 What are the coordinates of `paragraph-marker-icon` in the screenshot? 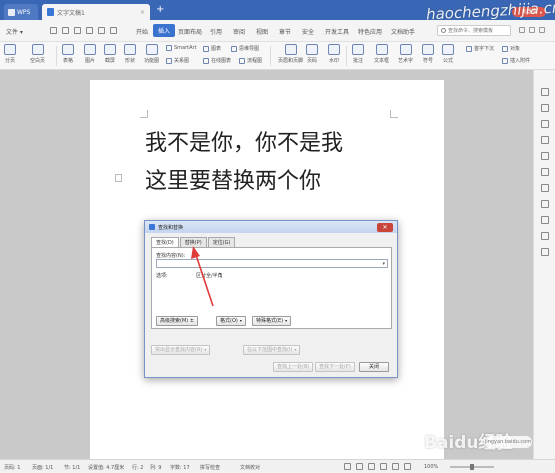 It's located at (118, 178).